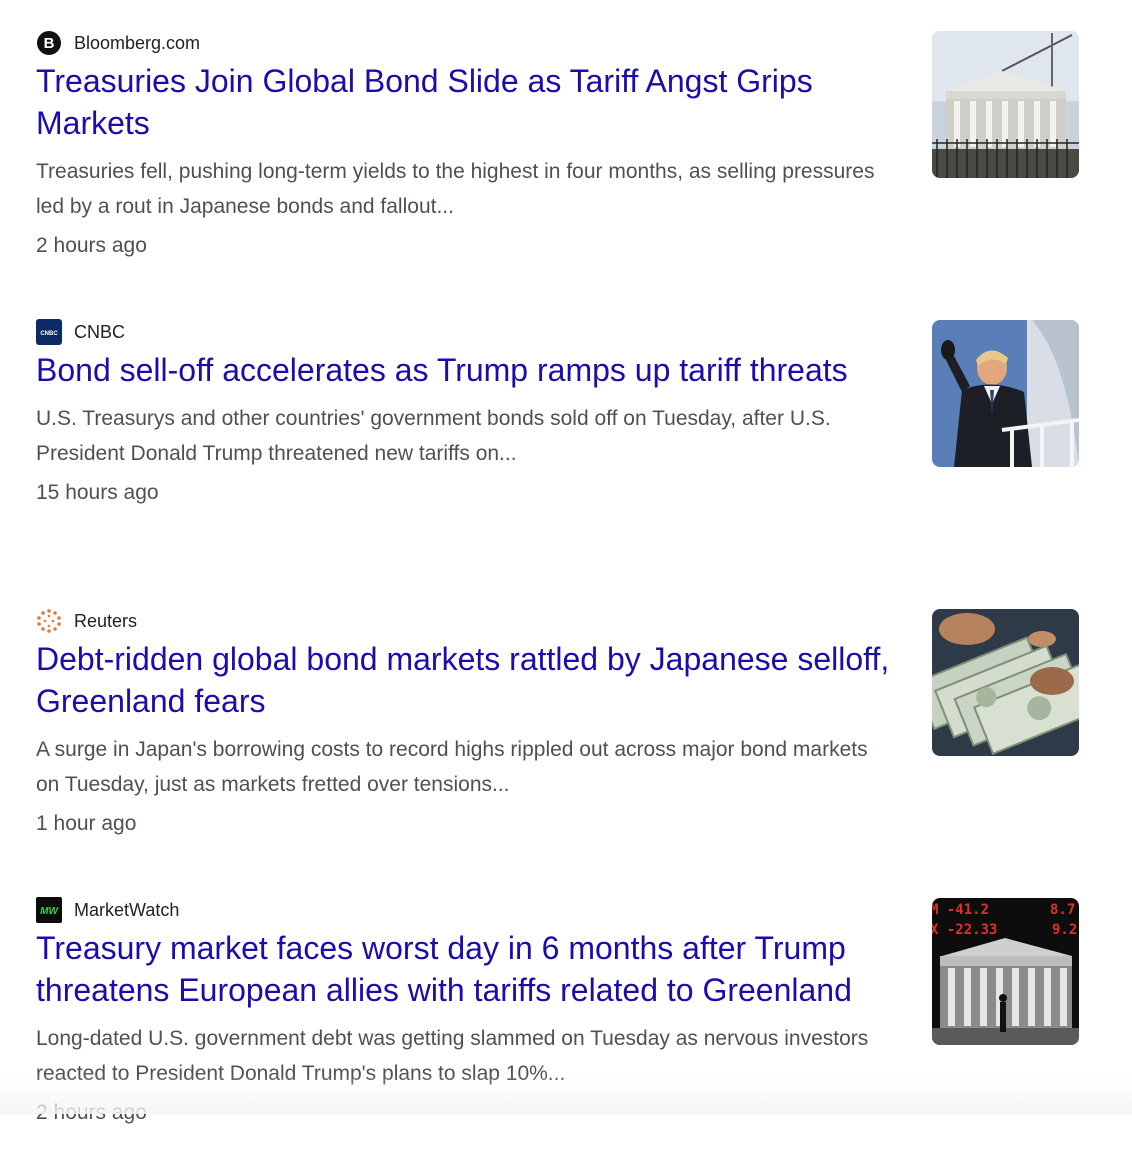  What do you see at coordinates (960, 910) in the screenshot?
I see `ticker-text: M -41.2` at bounding box center [960, 910].